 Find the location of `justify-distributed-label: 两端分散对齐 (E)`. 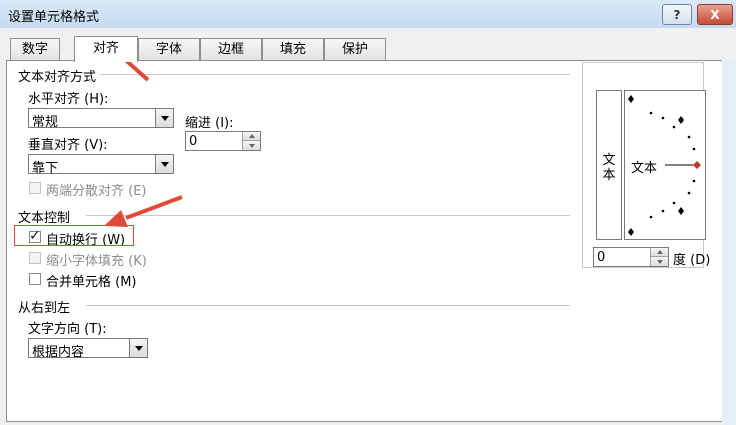

justify-distributed-label: 两端分散对齐 (E) is located at coordinates (96, 191).